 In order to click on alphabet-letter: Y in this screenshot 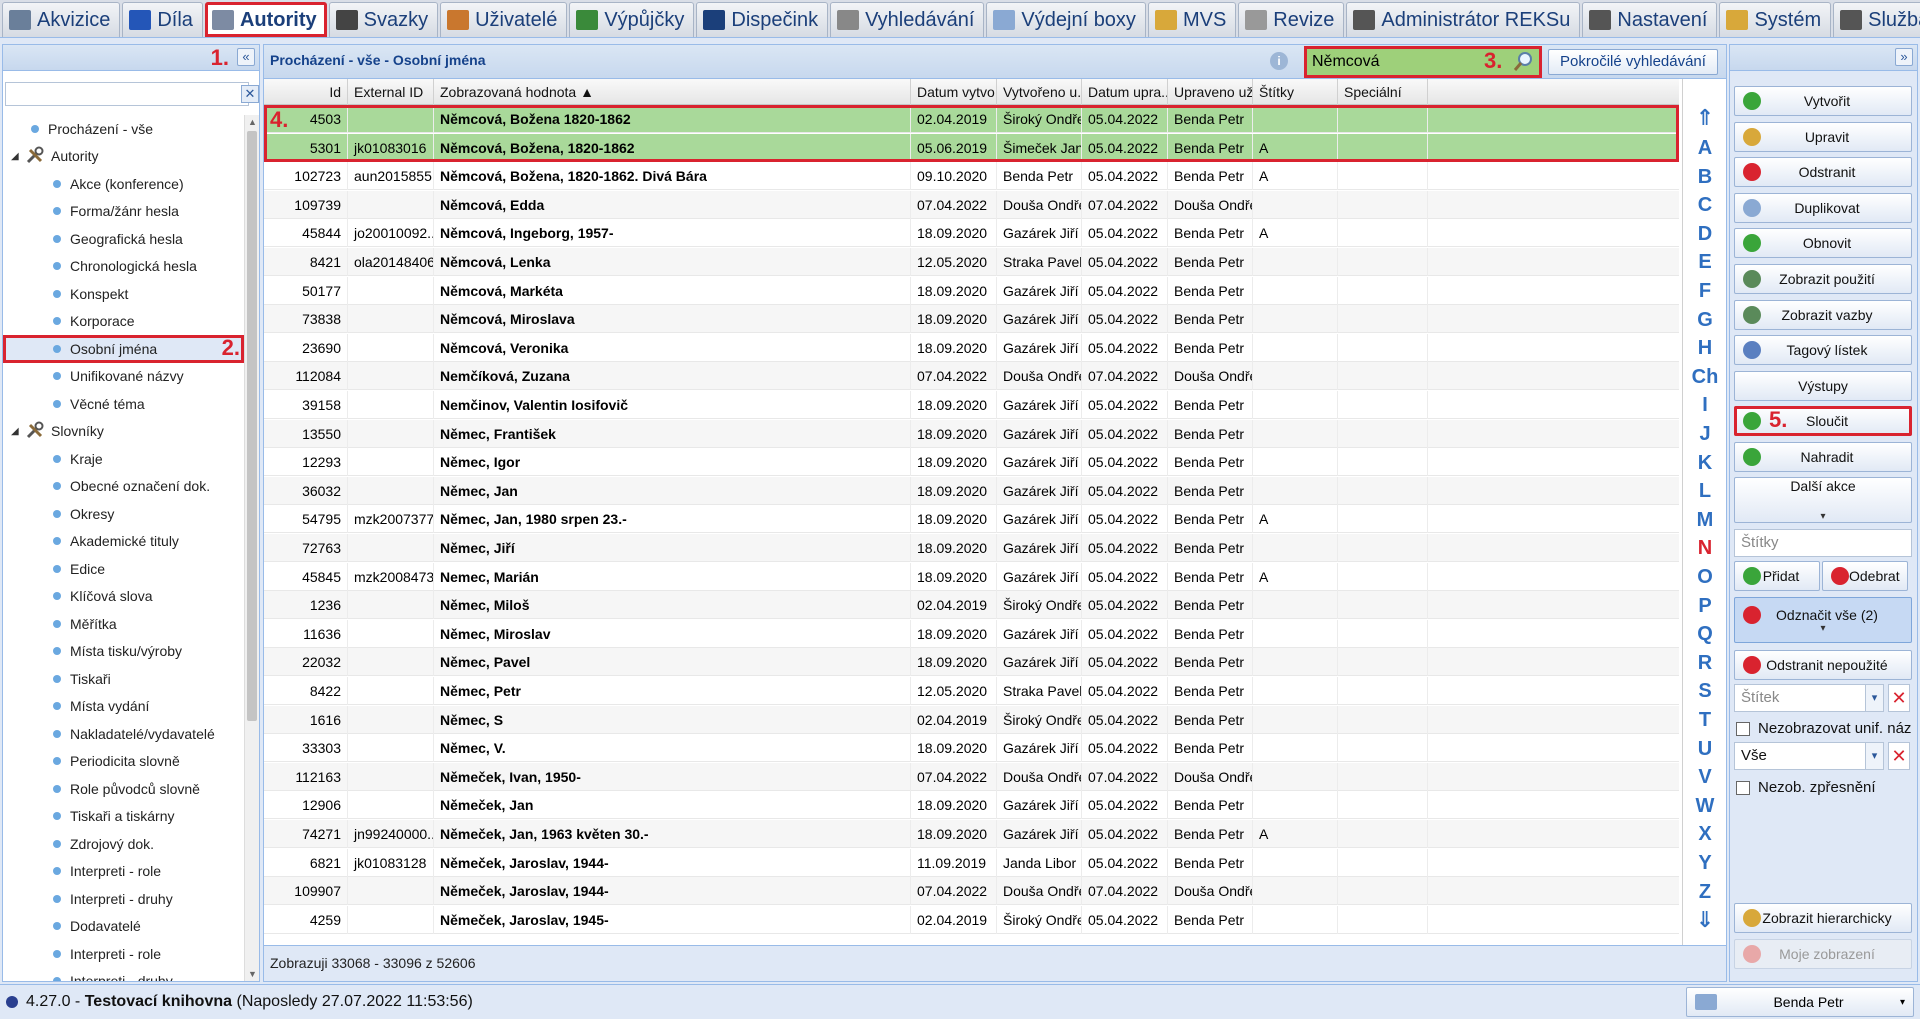, I will do `click(1705, 863)`.